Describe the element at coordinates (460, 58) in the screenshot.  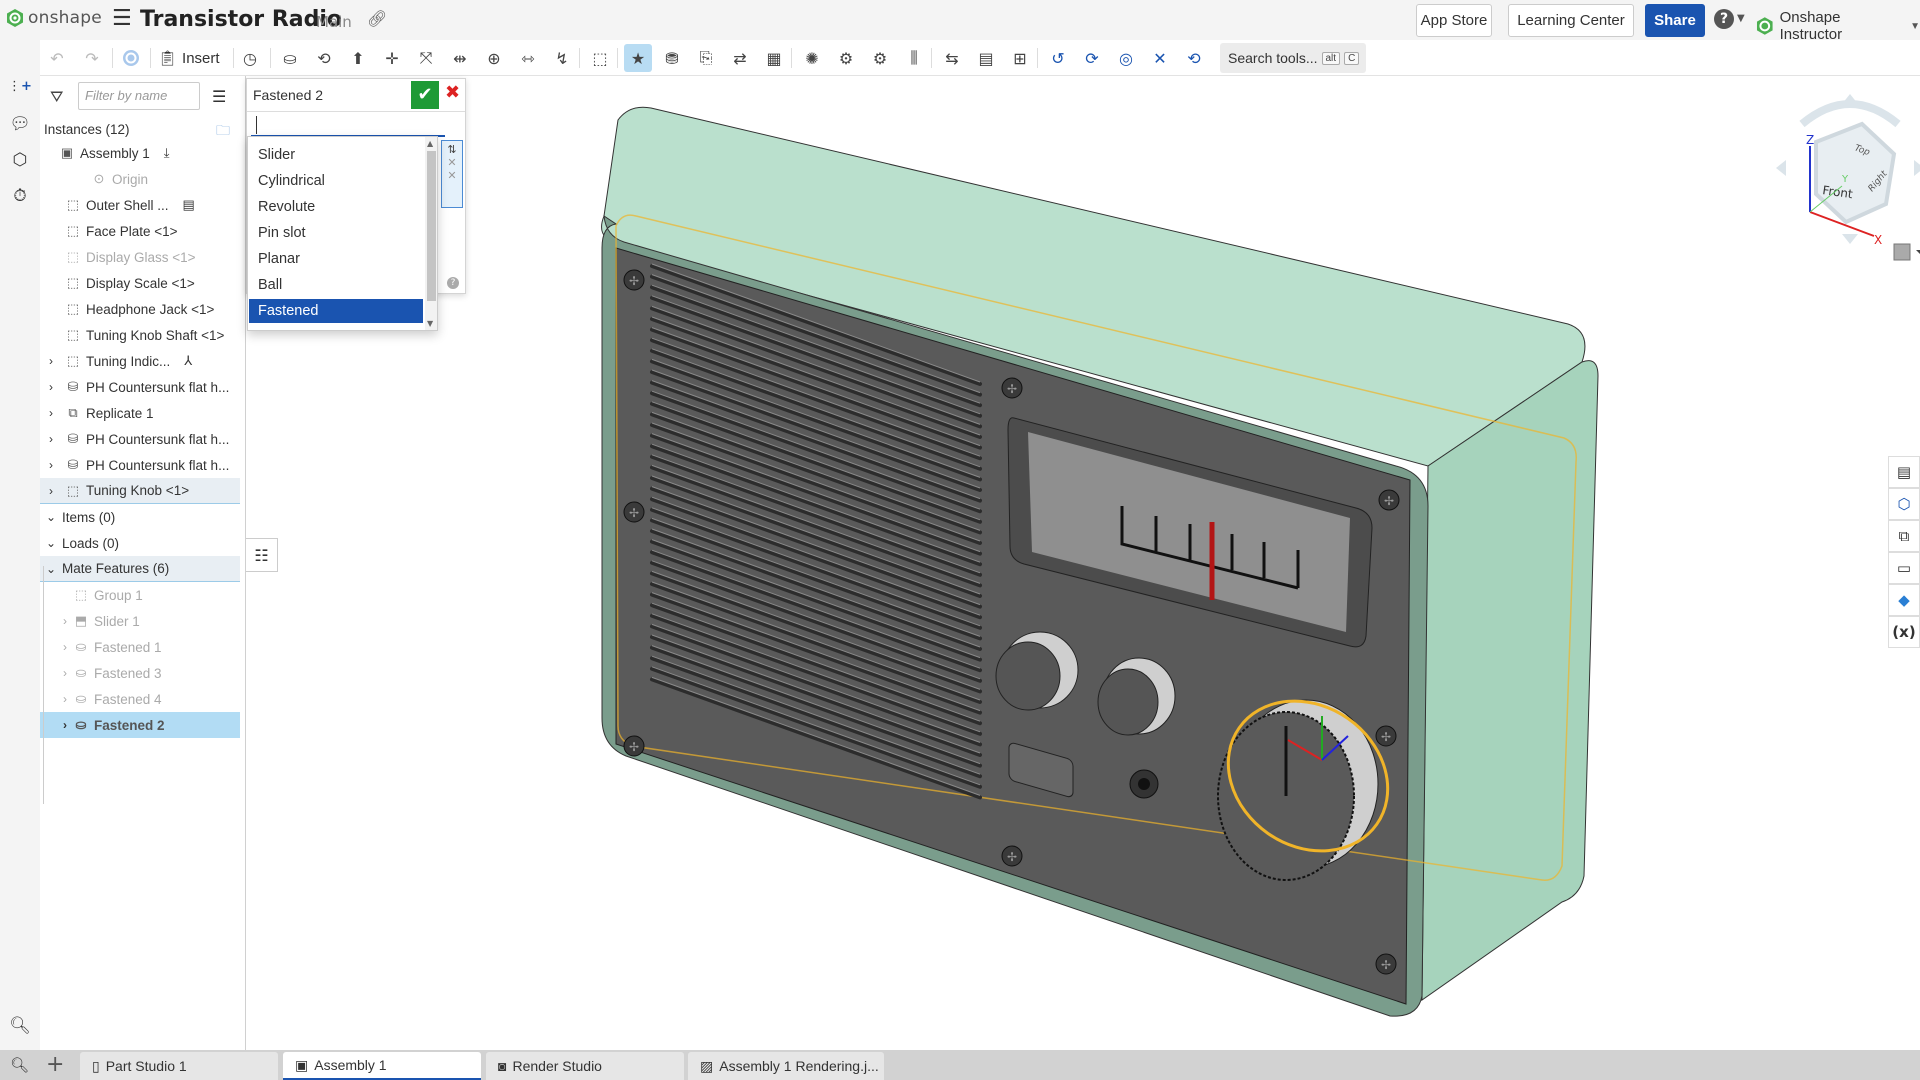
I see `pin-slot-mate-icon: ⇹` at that location.